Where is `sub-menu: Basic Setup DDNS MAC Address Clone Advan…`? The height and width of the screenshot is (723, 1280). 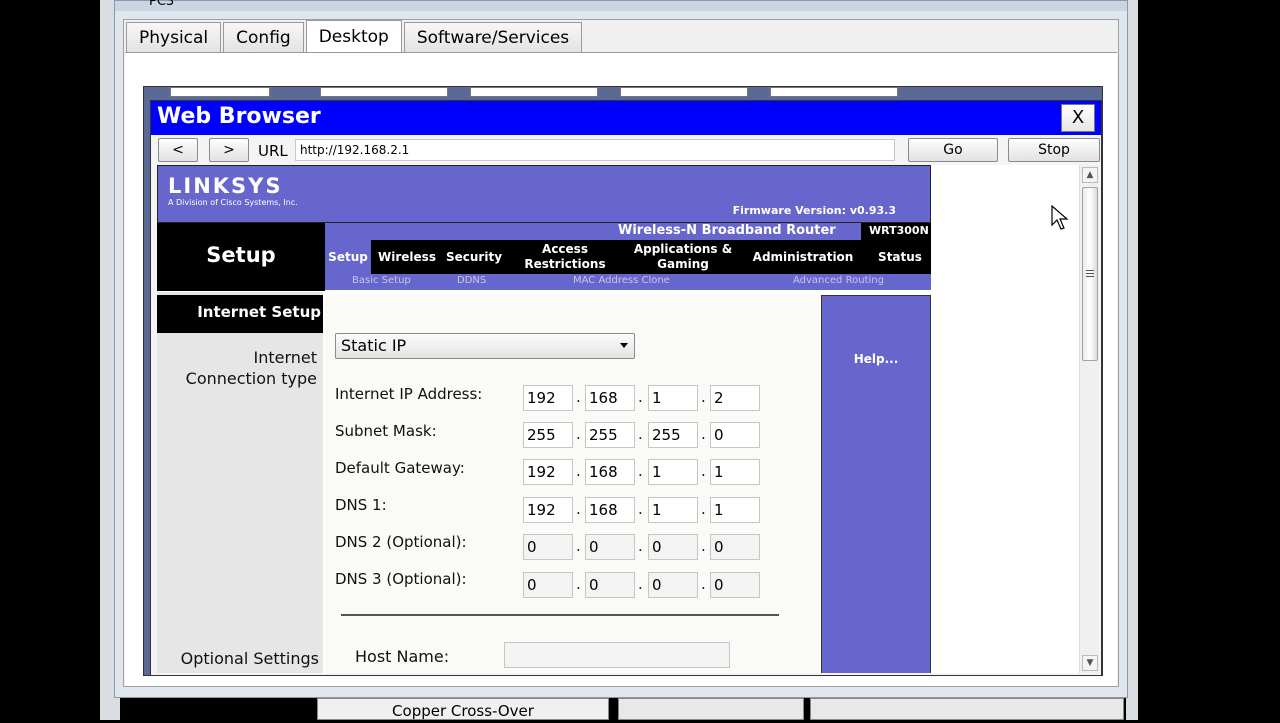
sub-menu: Basic Setup DDNS MAC Address Clone Advan… is located at coordinates (628, 282).